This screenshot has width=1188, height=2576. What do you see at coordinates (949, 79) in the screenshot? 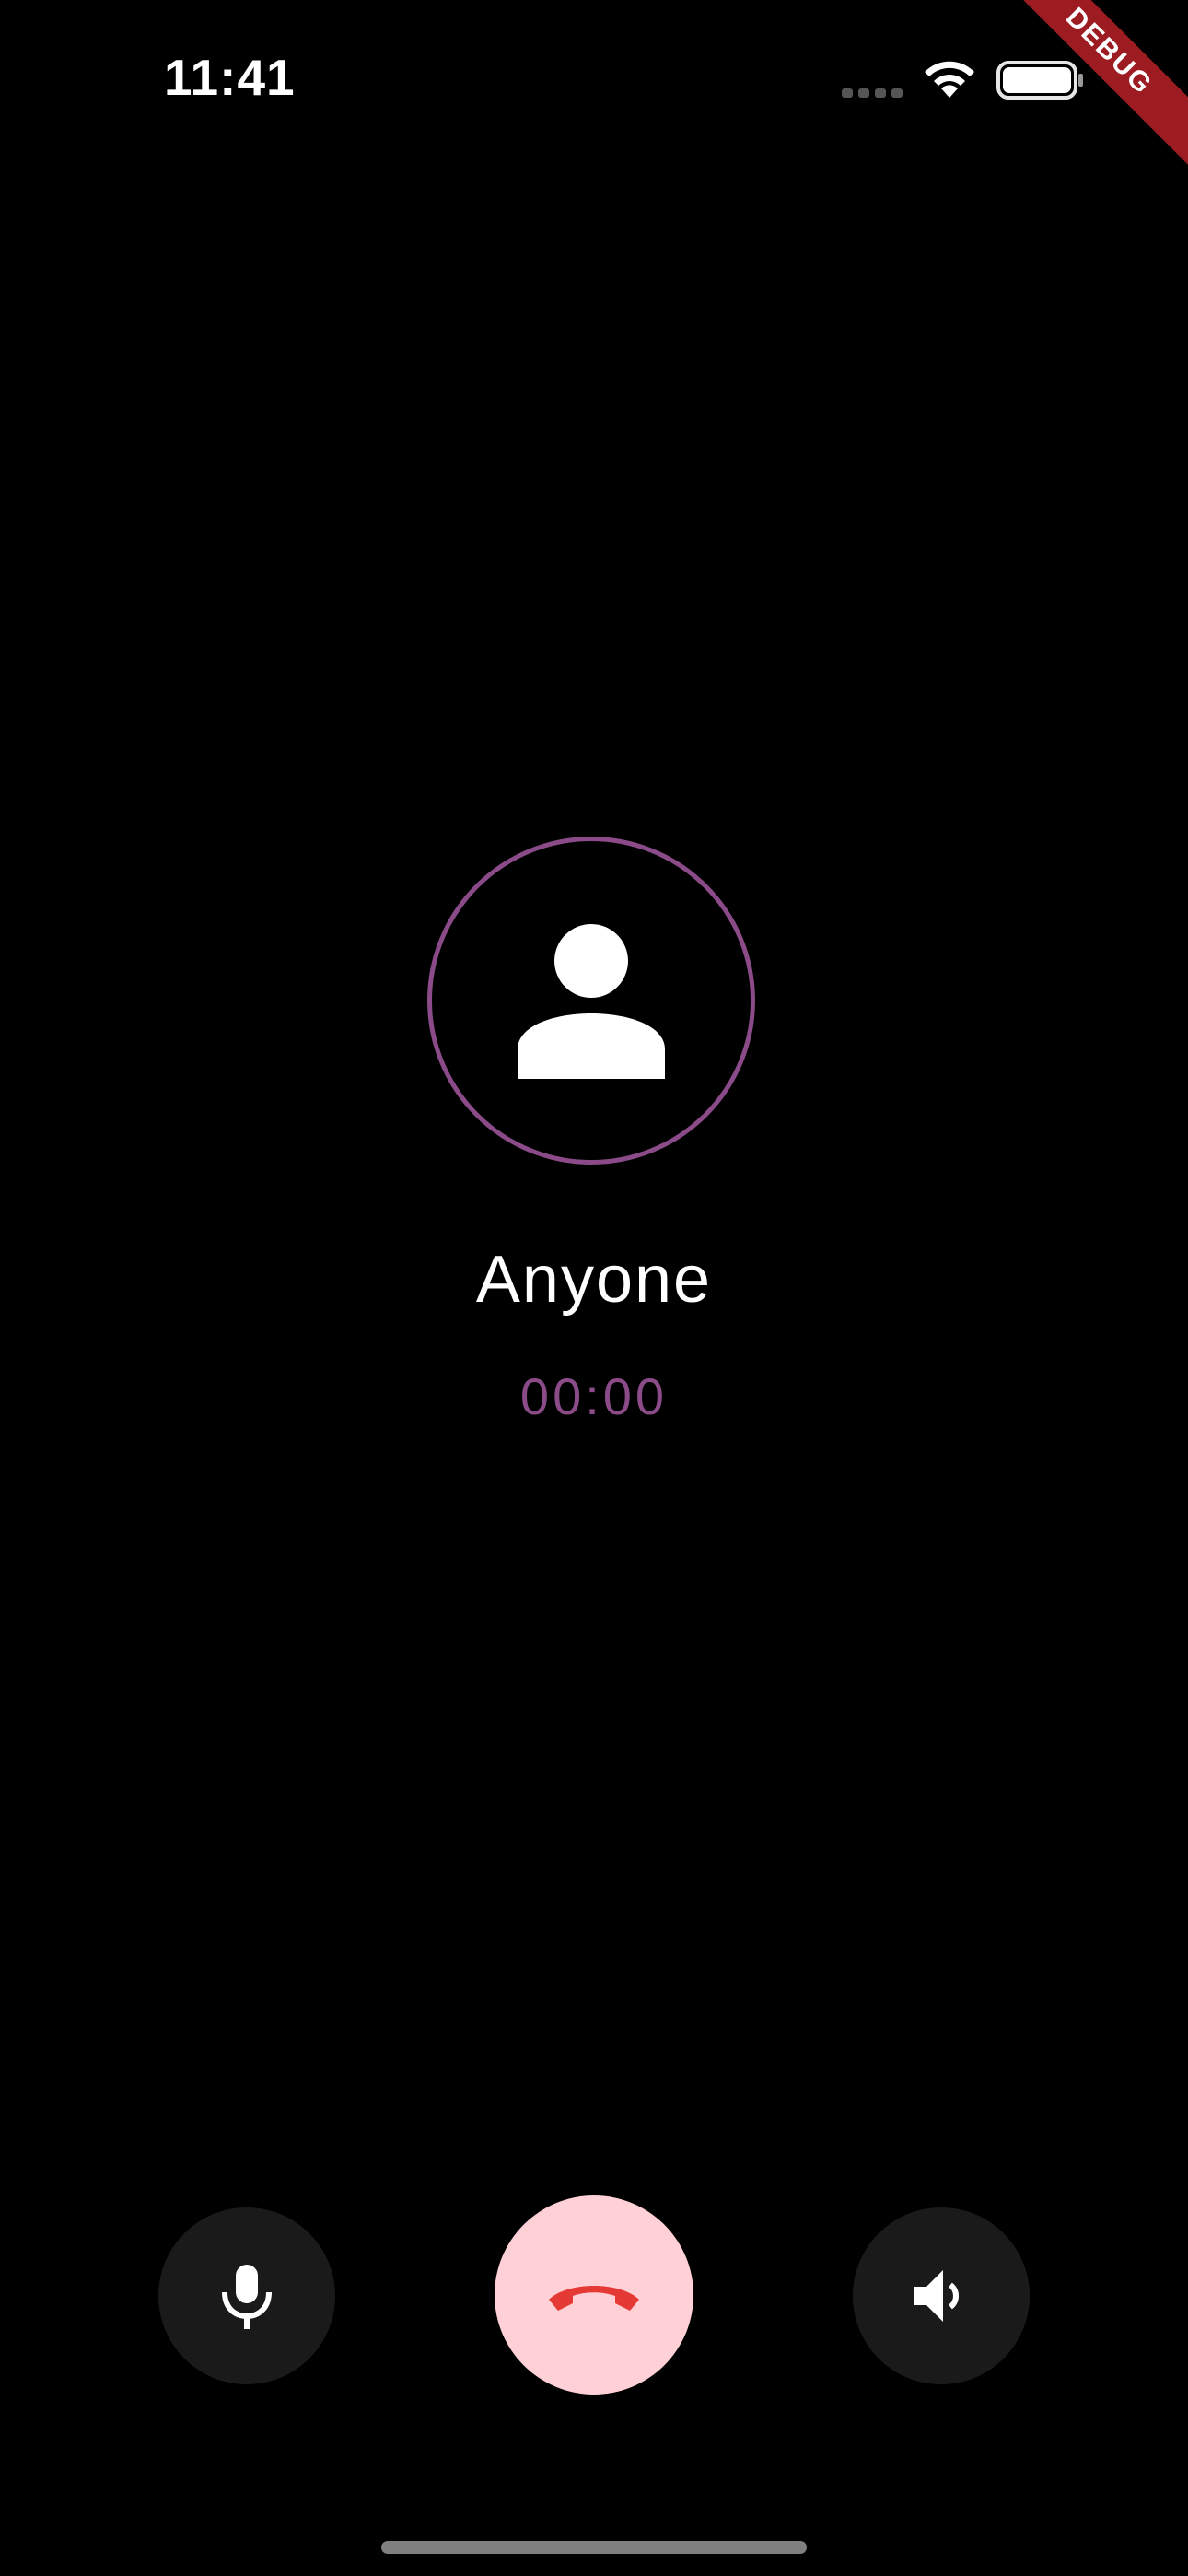
I see `wifi-icon` at bounding box center [949, 79].